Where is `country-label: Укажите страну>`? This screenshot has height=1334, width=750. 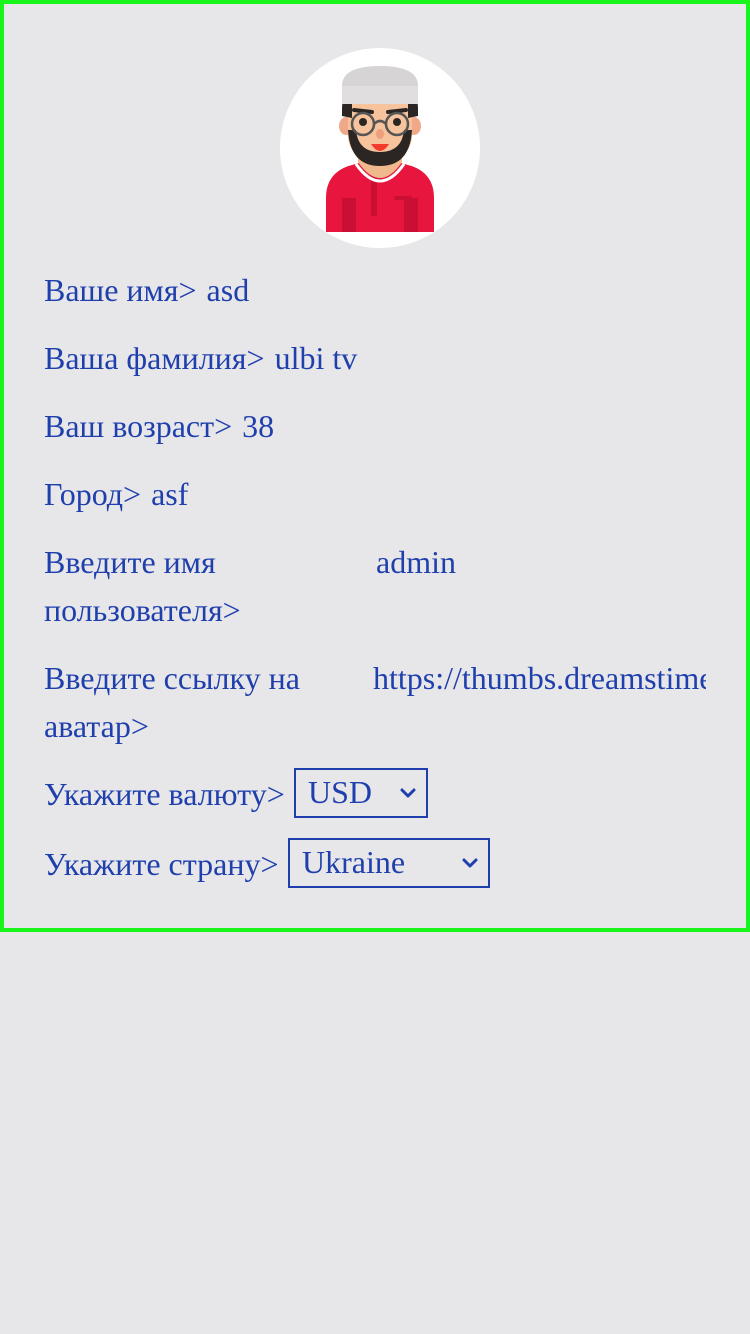
country-label: Укажите страну> is located at coordinates (161, 864).